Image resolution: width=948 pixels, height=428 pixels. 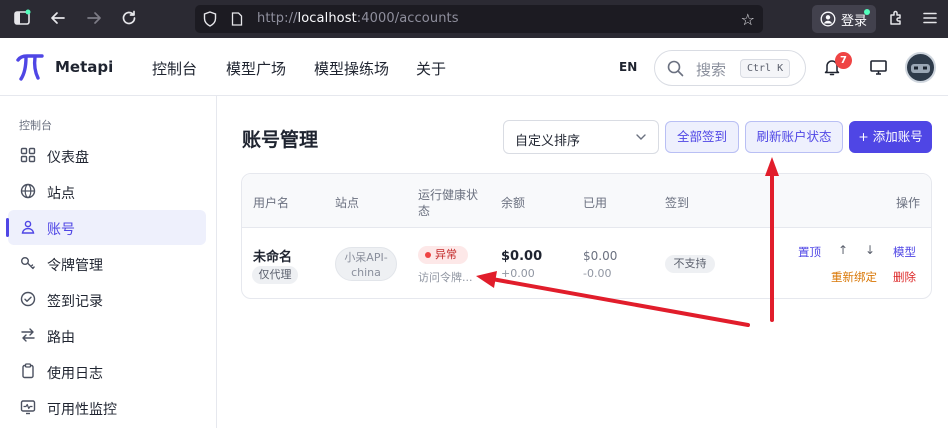 I want to click on sidebar-item-sites: 站点, so click(x=107, y=191).